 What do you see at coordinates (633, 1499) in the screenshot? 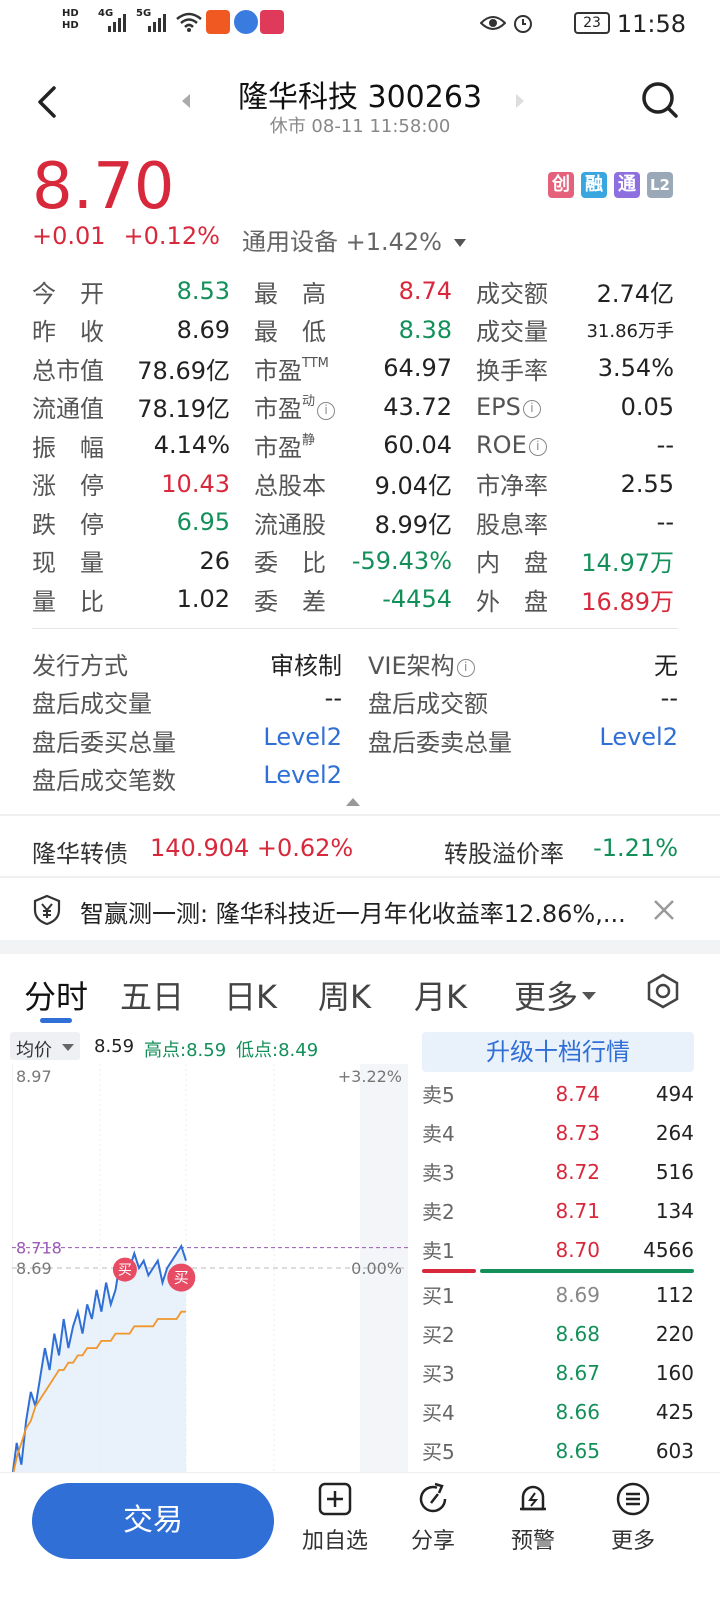
I see `more-menu-icon` at bounding box center [633, 1499].